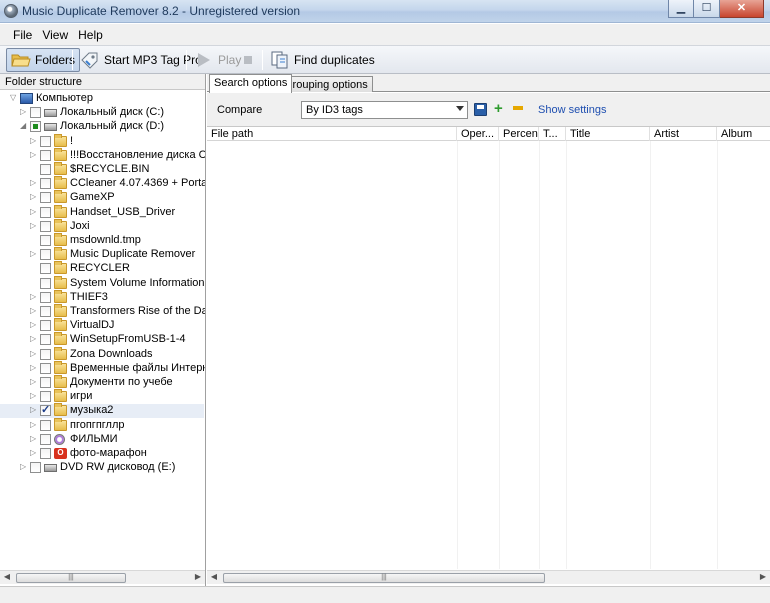  I want to click on results-hscrollbar: ◀ ||| ▶, so click(488, 577).